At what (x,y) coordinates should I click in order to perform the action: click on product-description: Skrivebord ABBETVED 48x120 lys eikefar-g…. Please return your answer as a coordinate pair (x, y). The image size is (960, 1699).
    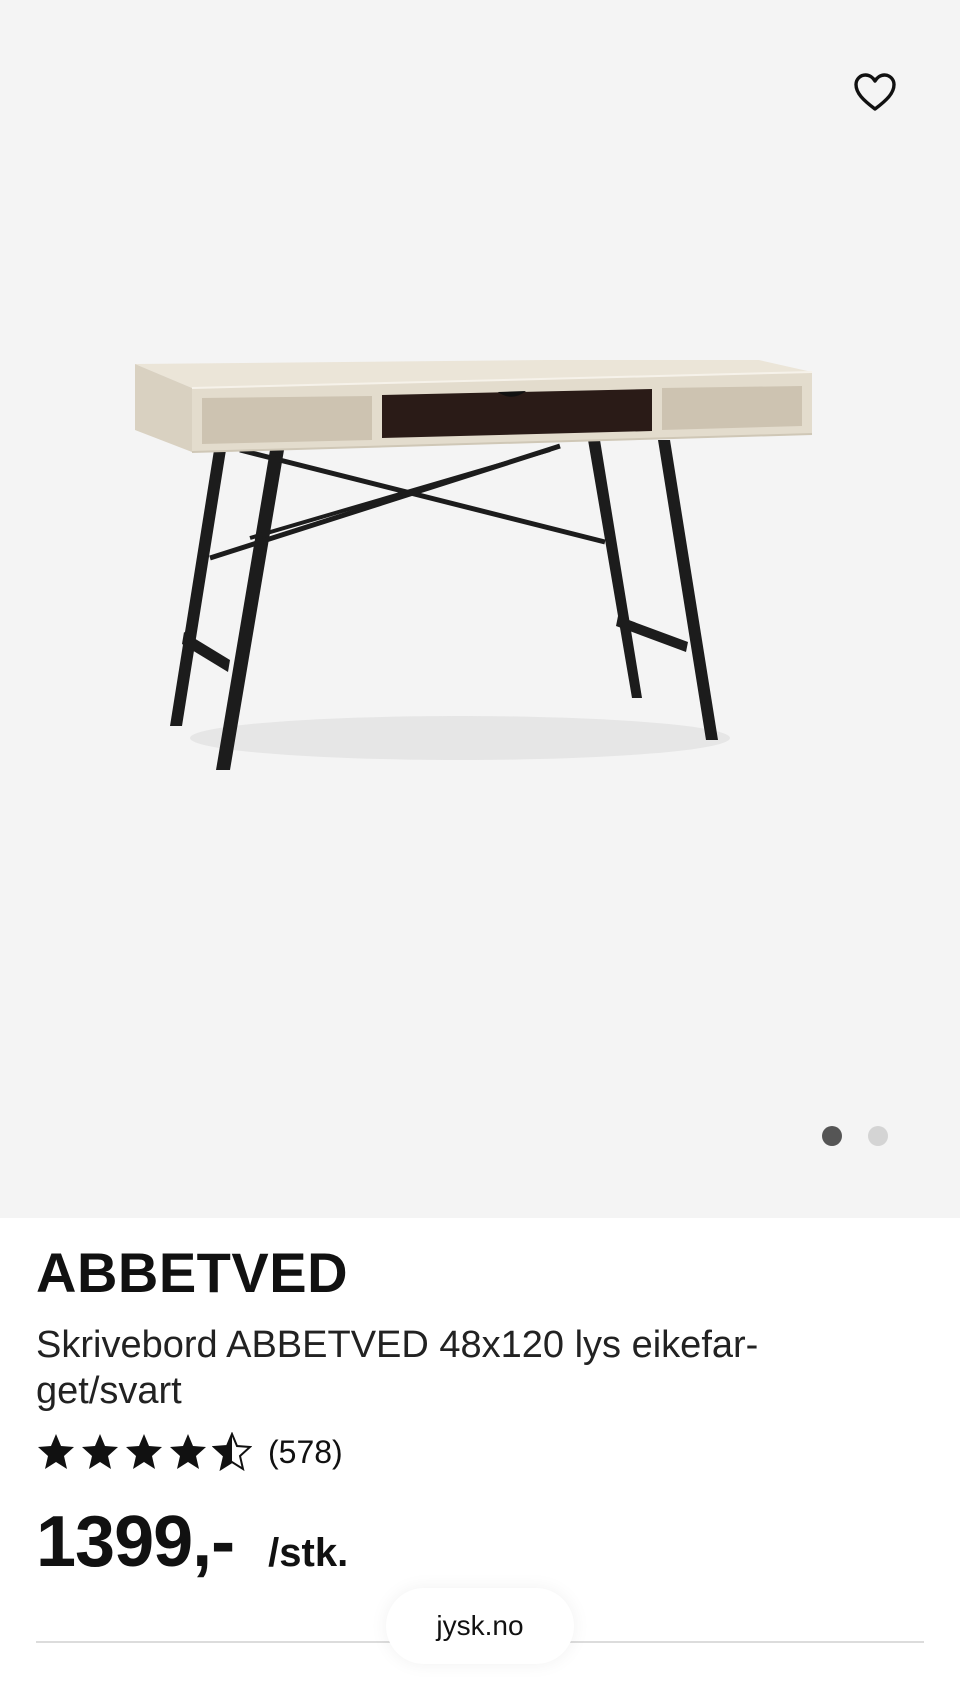
    Looking at the image, I should click on (397, 1368).